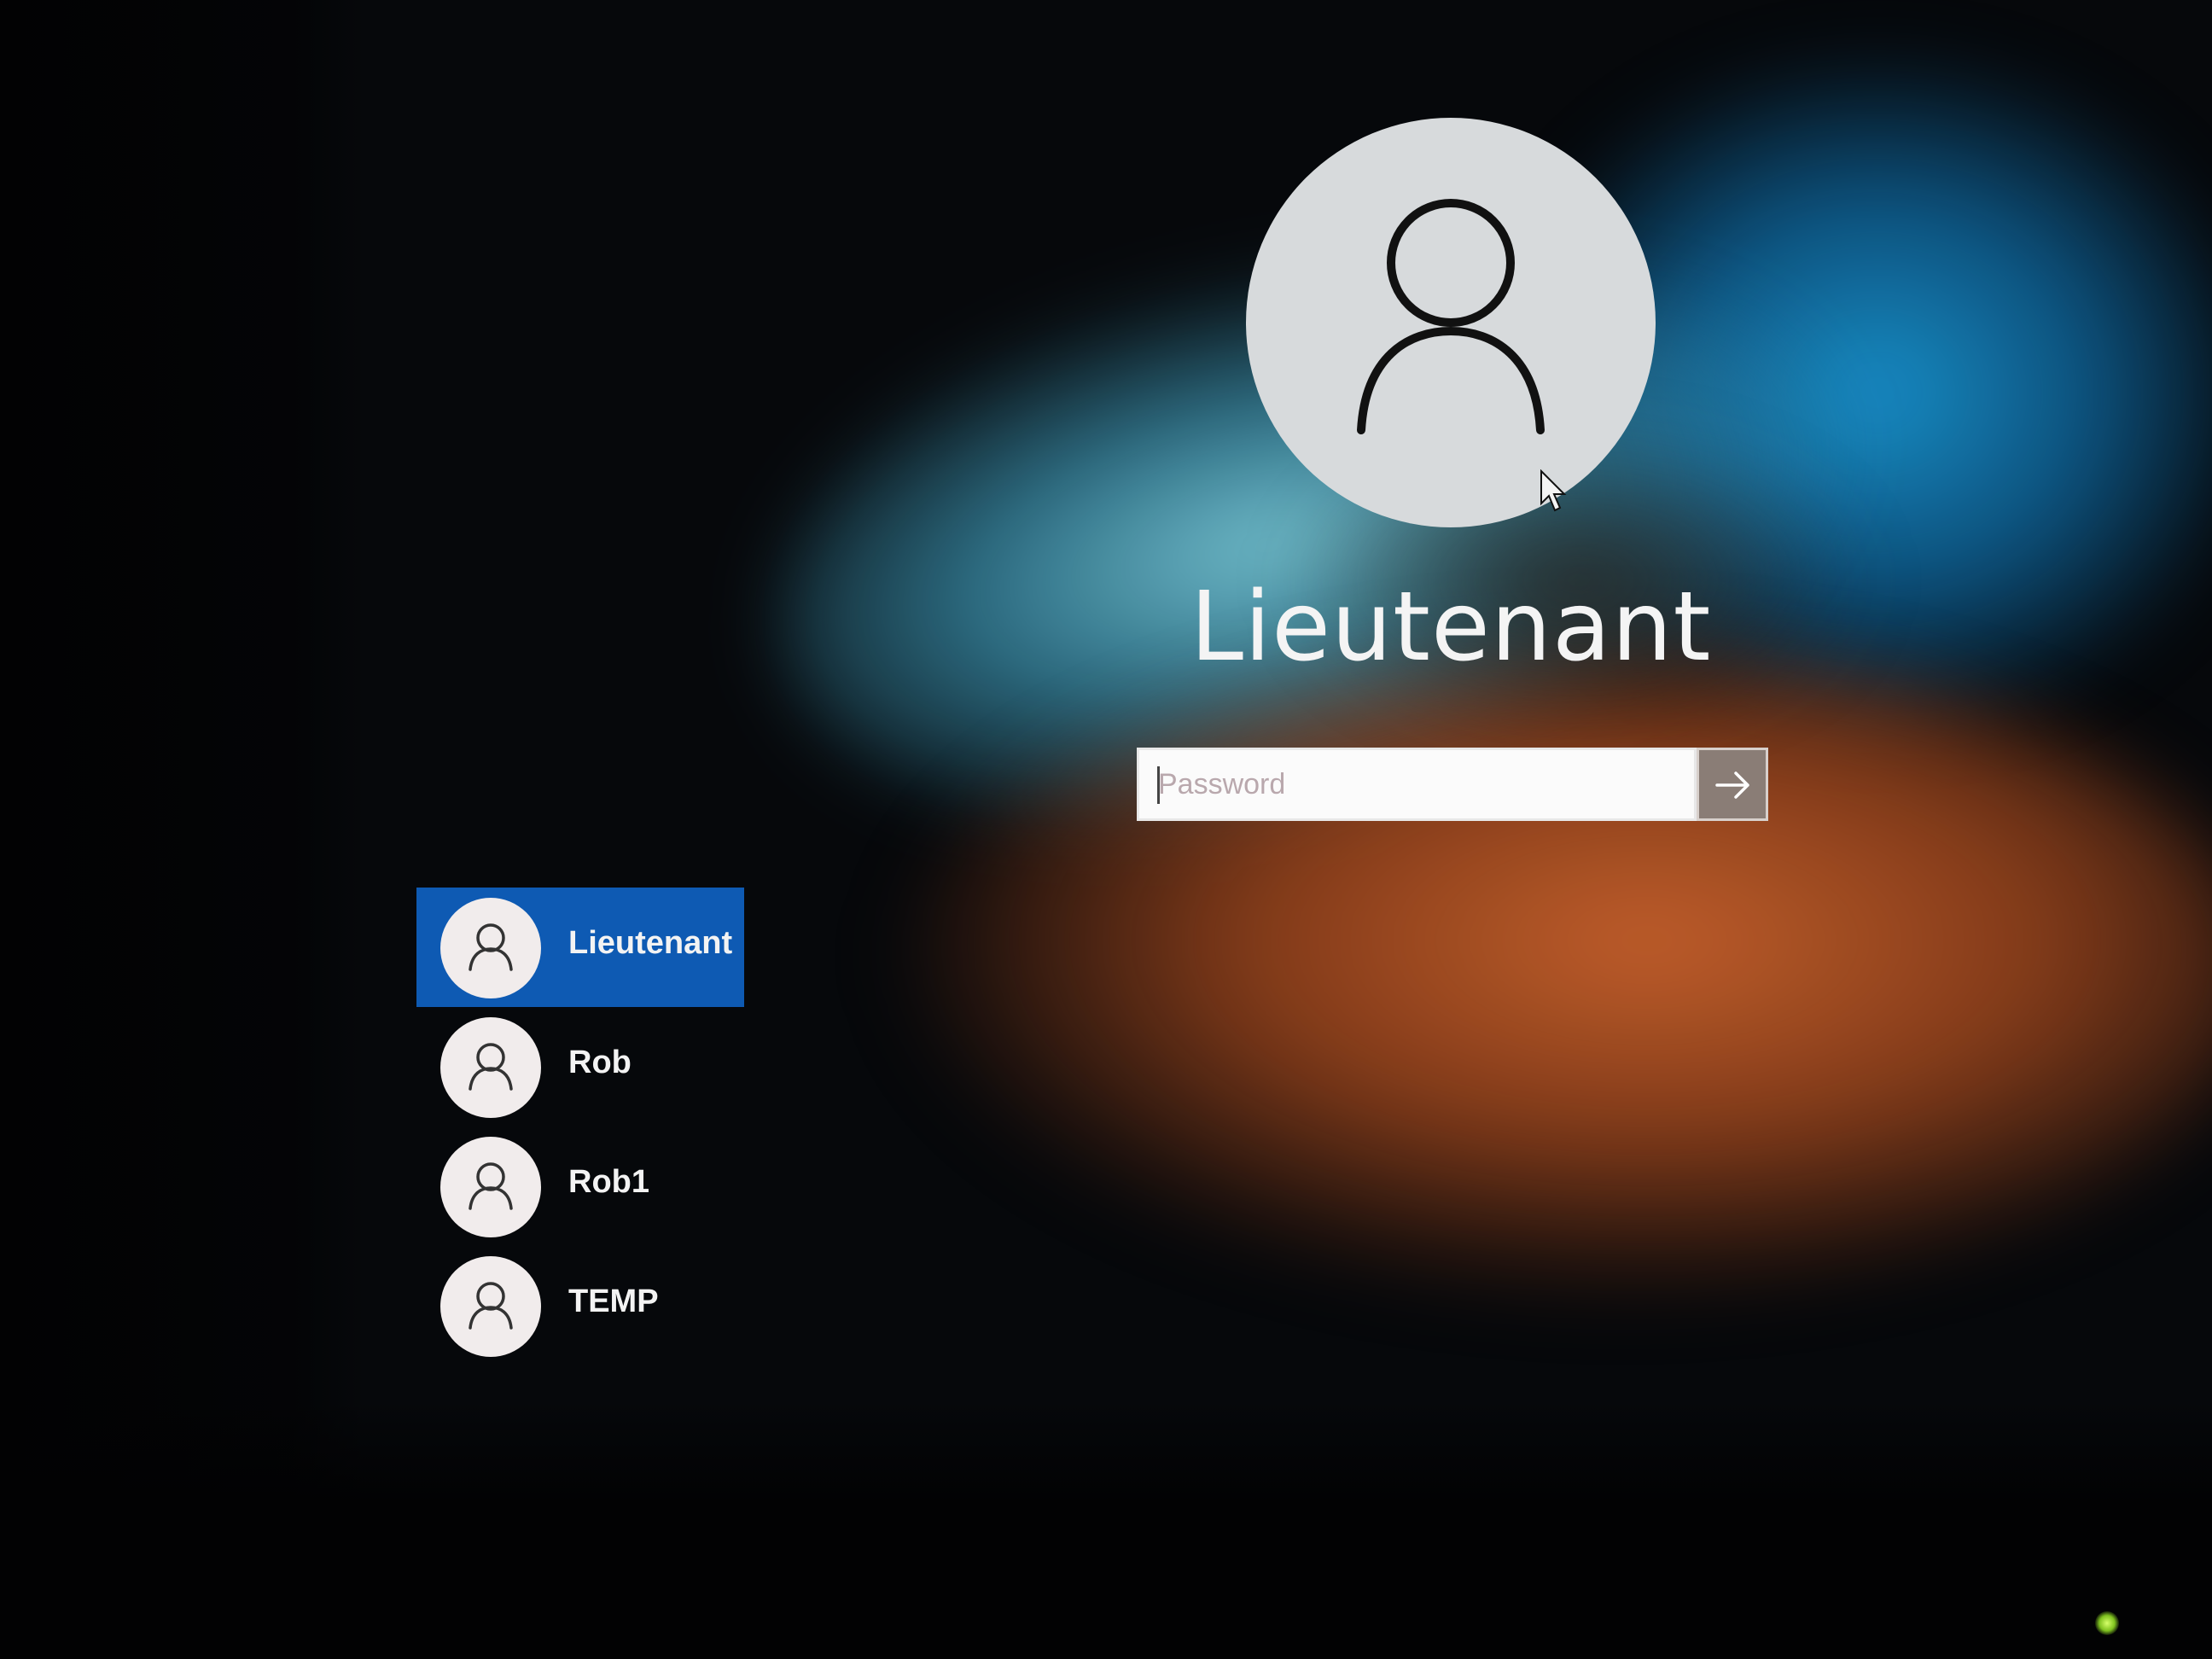 The width and height of the screenshot is (2212, 1659). I want to click on user-name: Lieutenant, so click(650, 943).